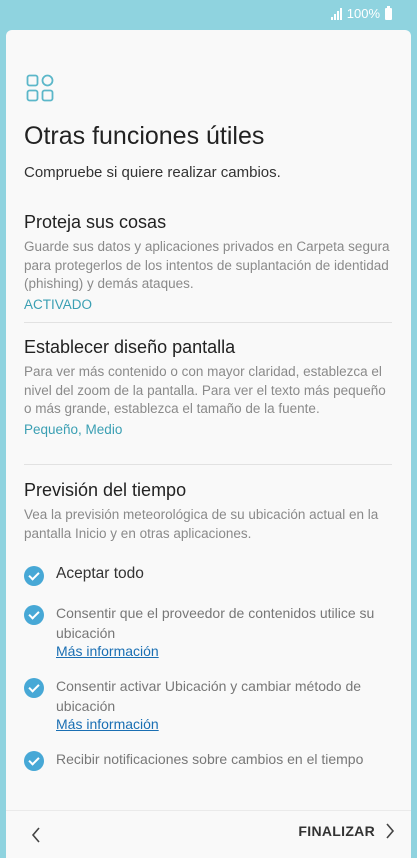 This screenshot has width=417, height=858. Describe the element at coordinates (390, 831) in the screenshot. I see `chevron-right-icon` at that location.